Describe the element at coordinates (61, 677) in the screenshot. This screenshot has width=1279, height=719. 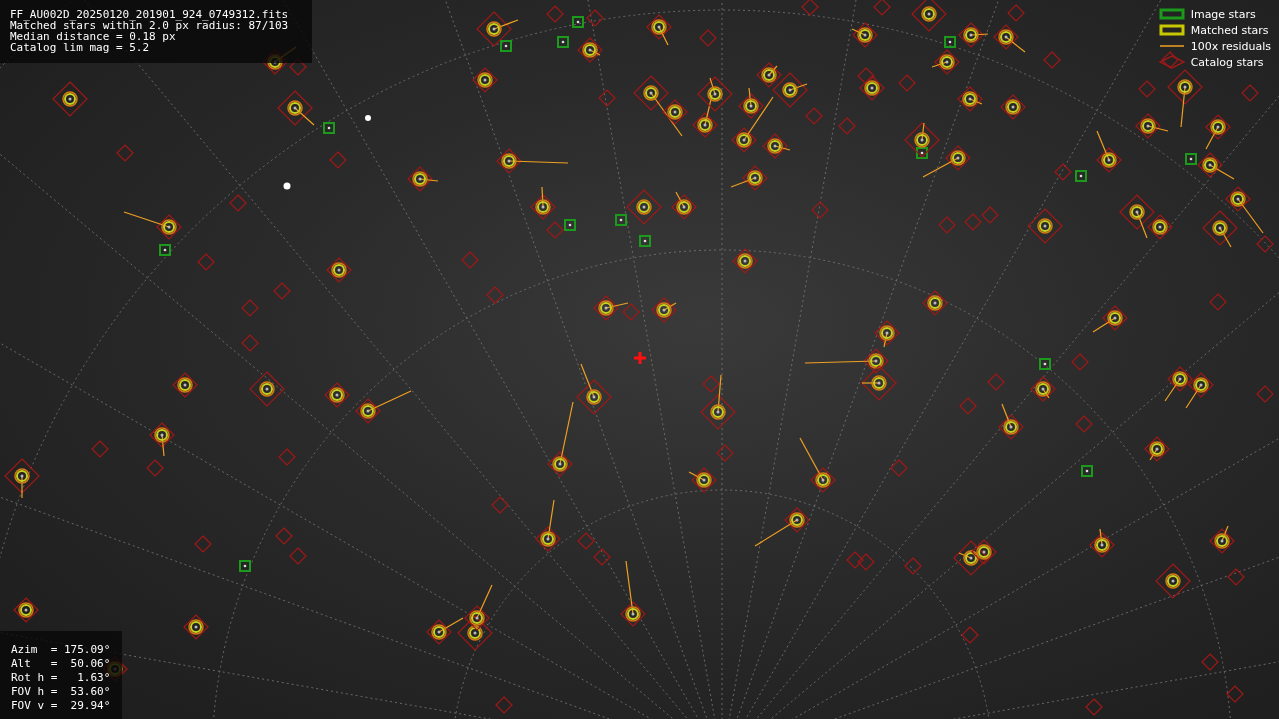
I see `pointing-text: Rot h = 1.63°` at that location.